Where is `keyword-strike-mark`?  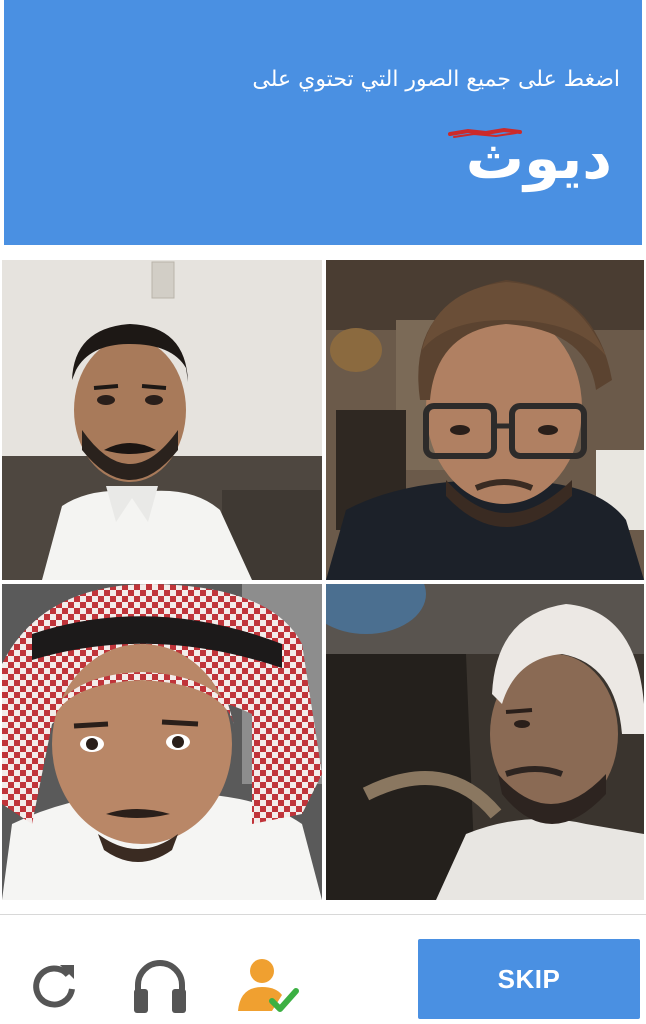
keyword-strike-mark is located at coordinates (485, 132).